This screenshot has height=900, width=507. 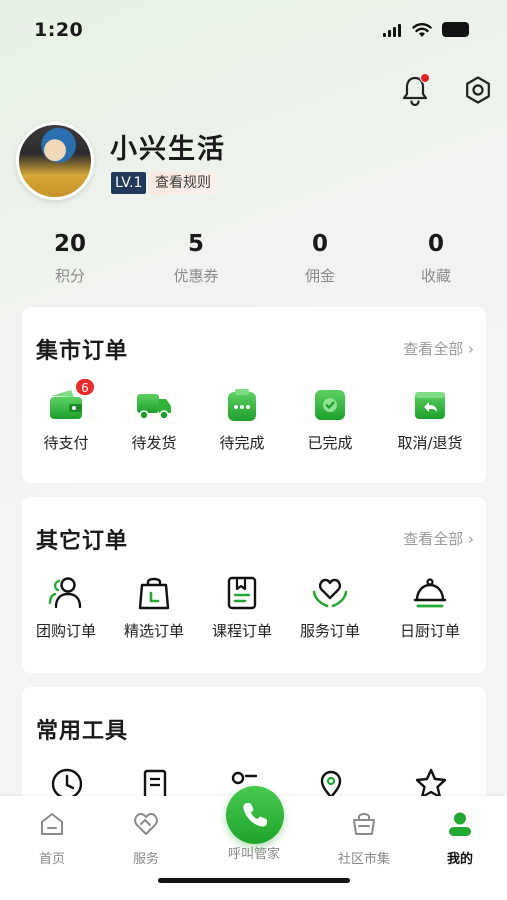 I want to click on phone-icon, so click(x=255, y=815).